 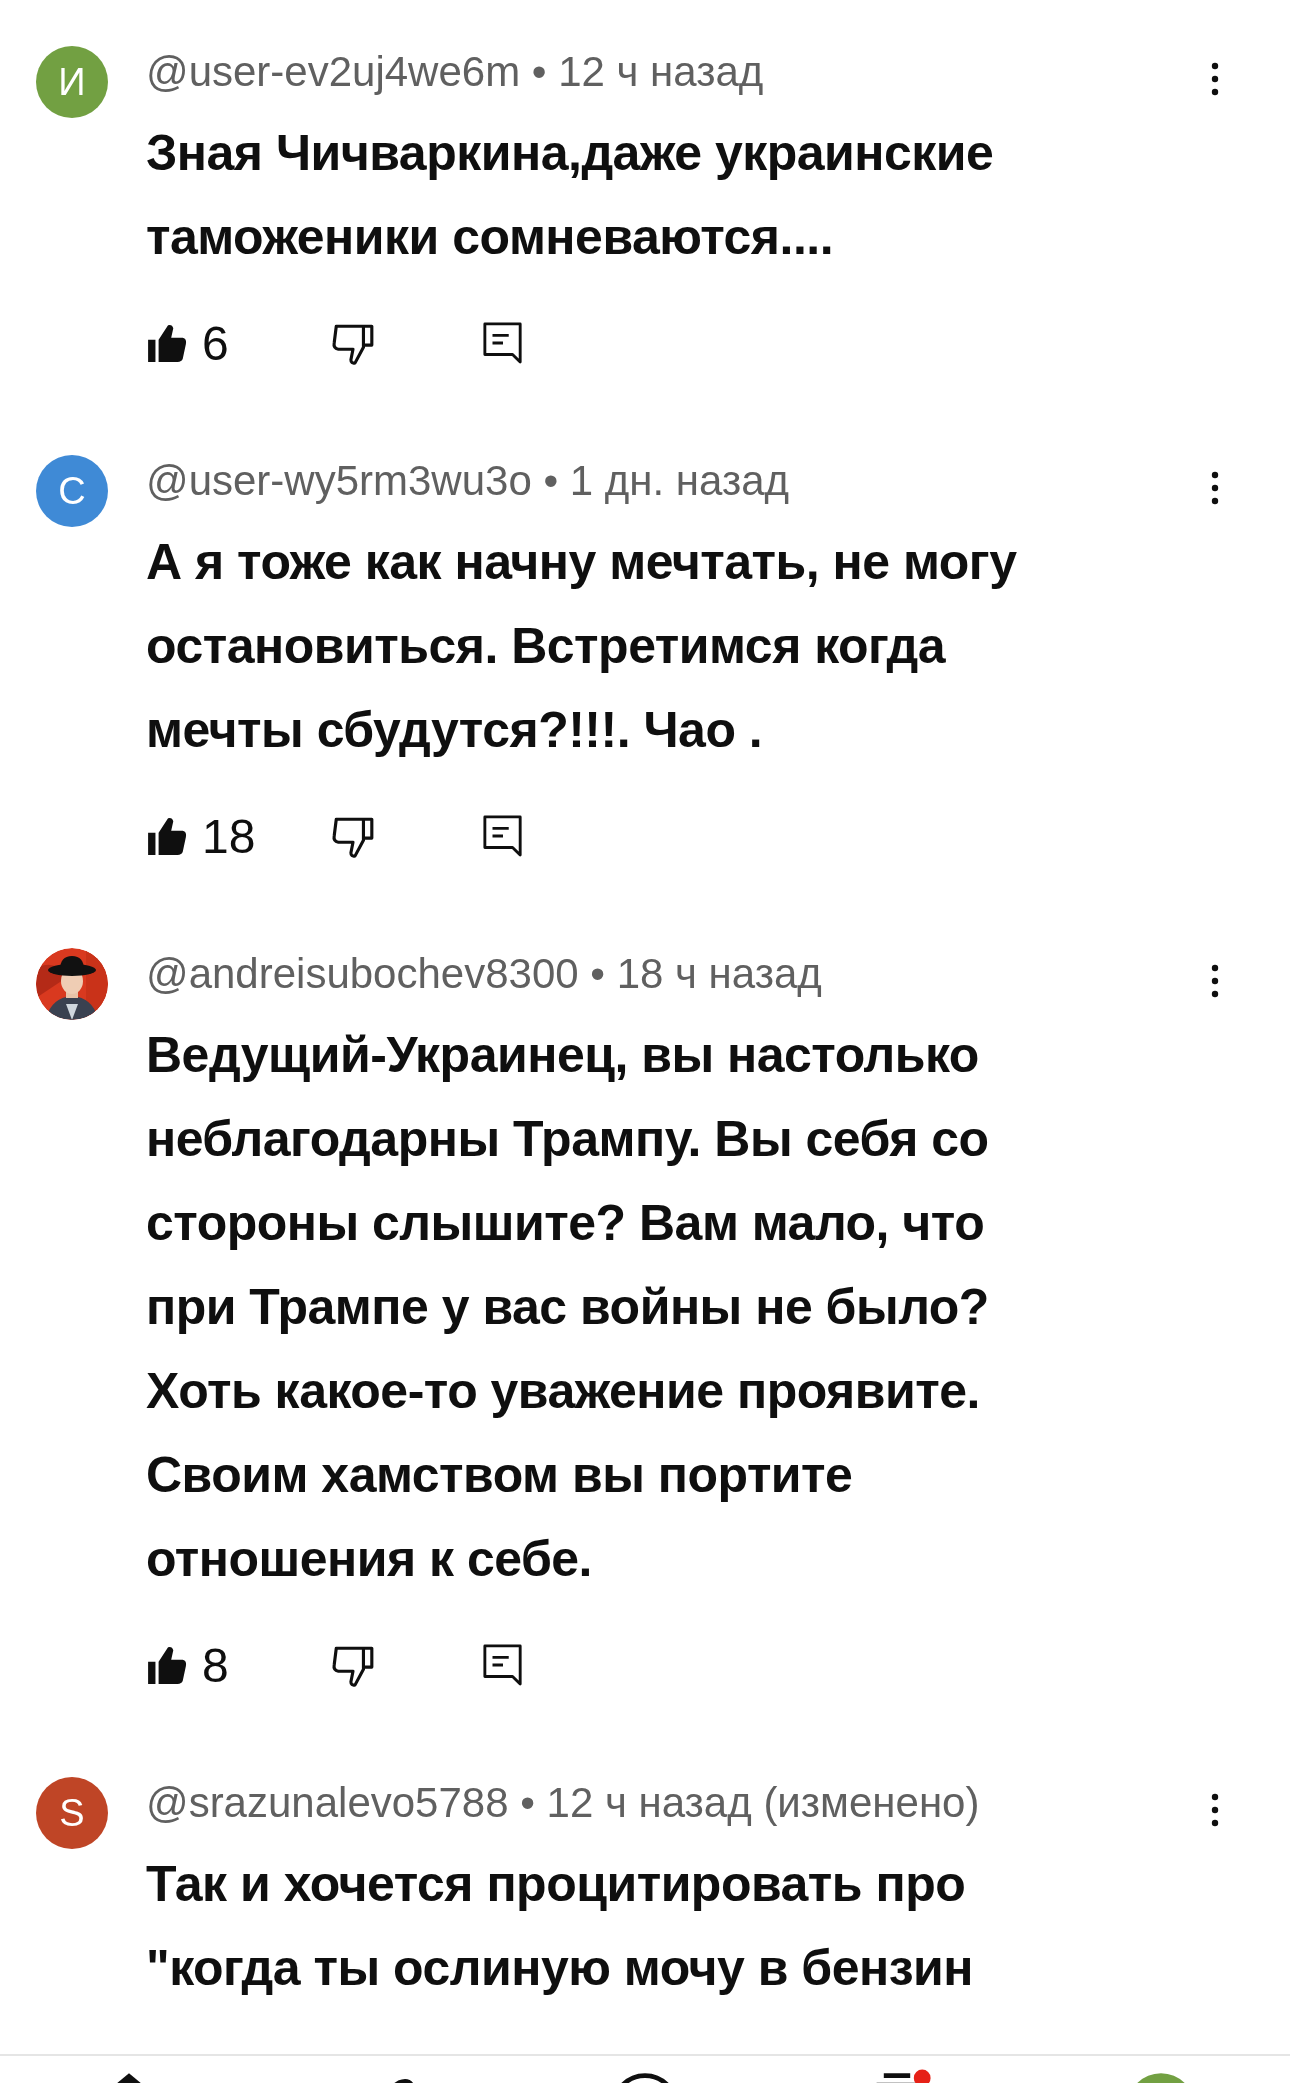 What do you see at coordinates (72, 491) in the screenshot?
I see `user-avatar: С` at bounding box center [72, 491].